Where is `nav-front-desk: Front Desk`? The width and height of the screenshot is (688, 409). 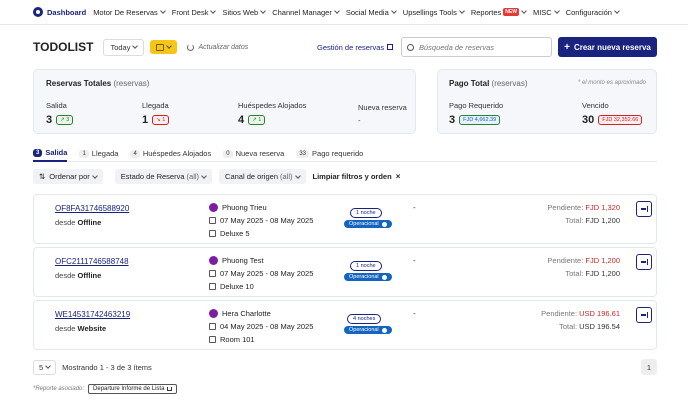
nav-front-desk: Front Desk is located at coordinates (194, 12).